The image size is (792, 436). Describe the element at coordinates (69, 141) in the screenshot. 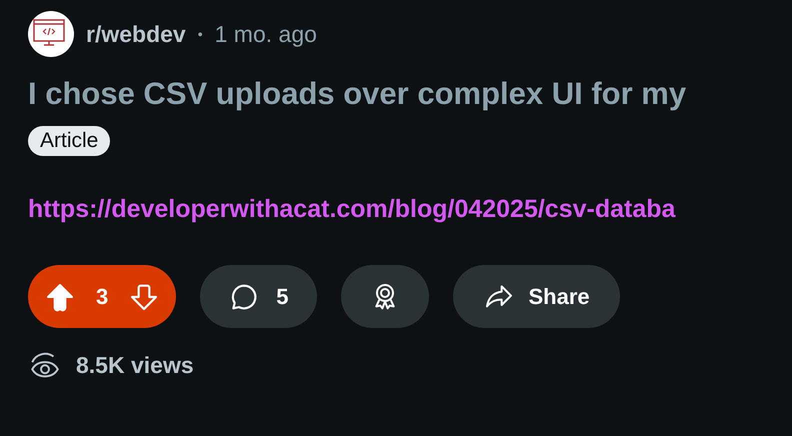

I see `flair-tag: Article` at that location.